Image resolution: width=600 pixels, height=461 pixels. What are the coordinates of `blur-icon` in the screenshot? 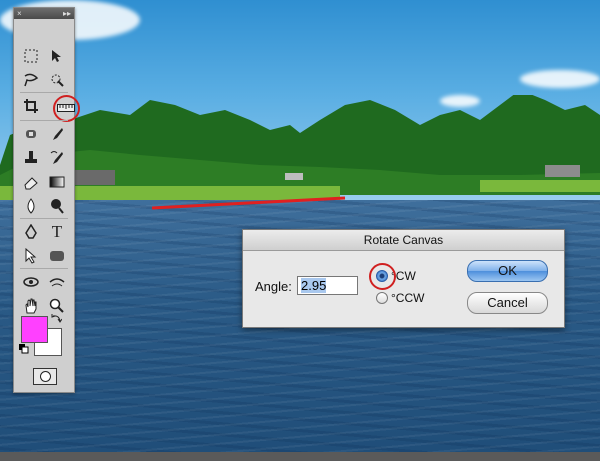 It's located at (31, 206).